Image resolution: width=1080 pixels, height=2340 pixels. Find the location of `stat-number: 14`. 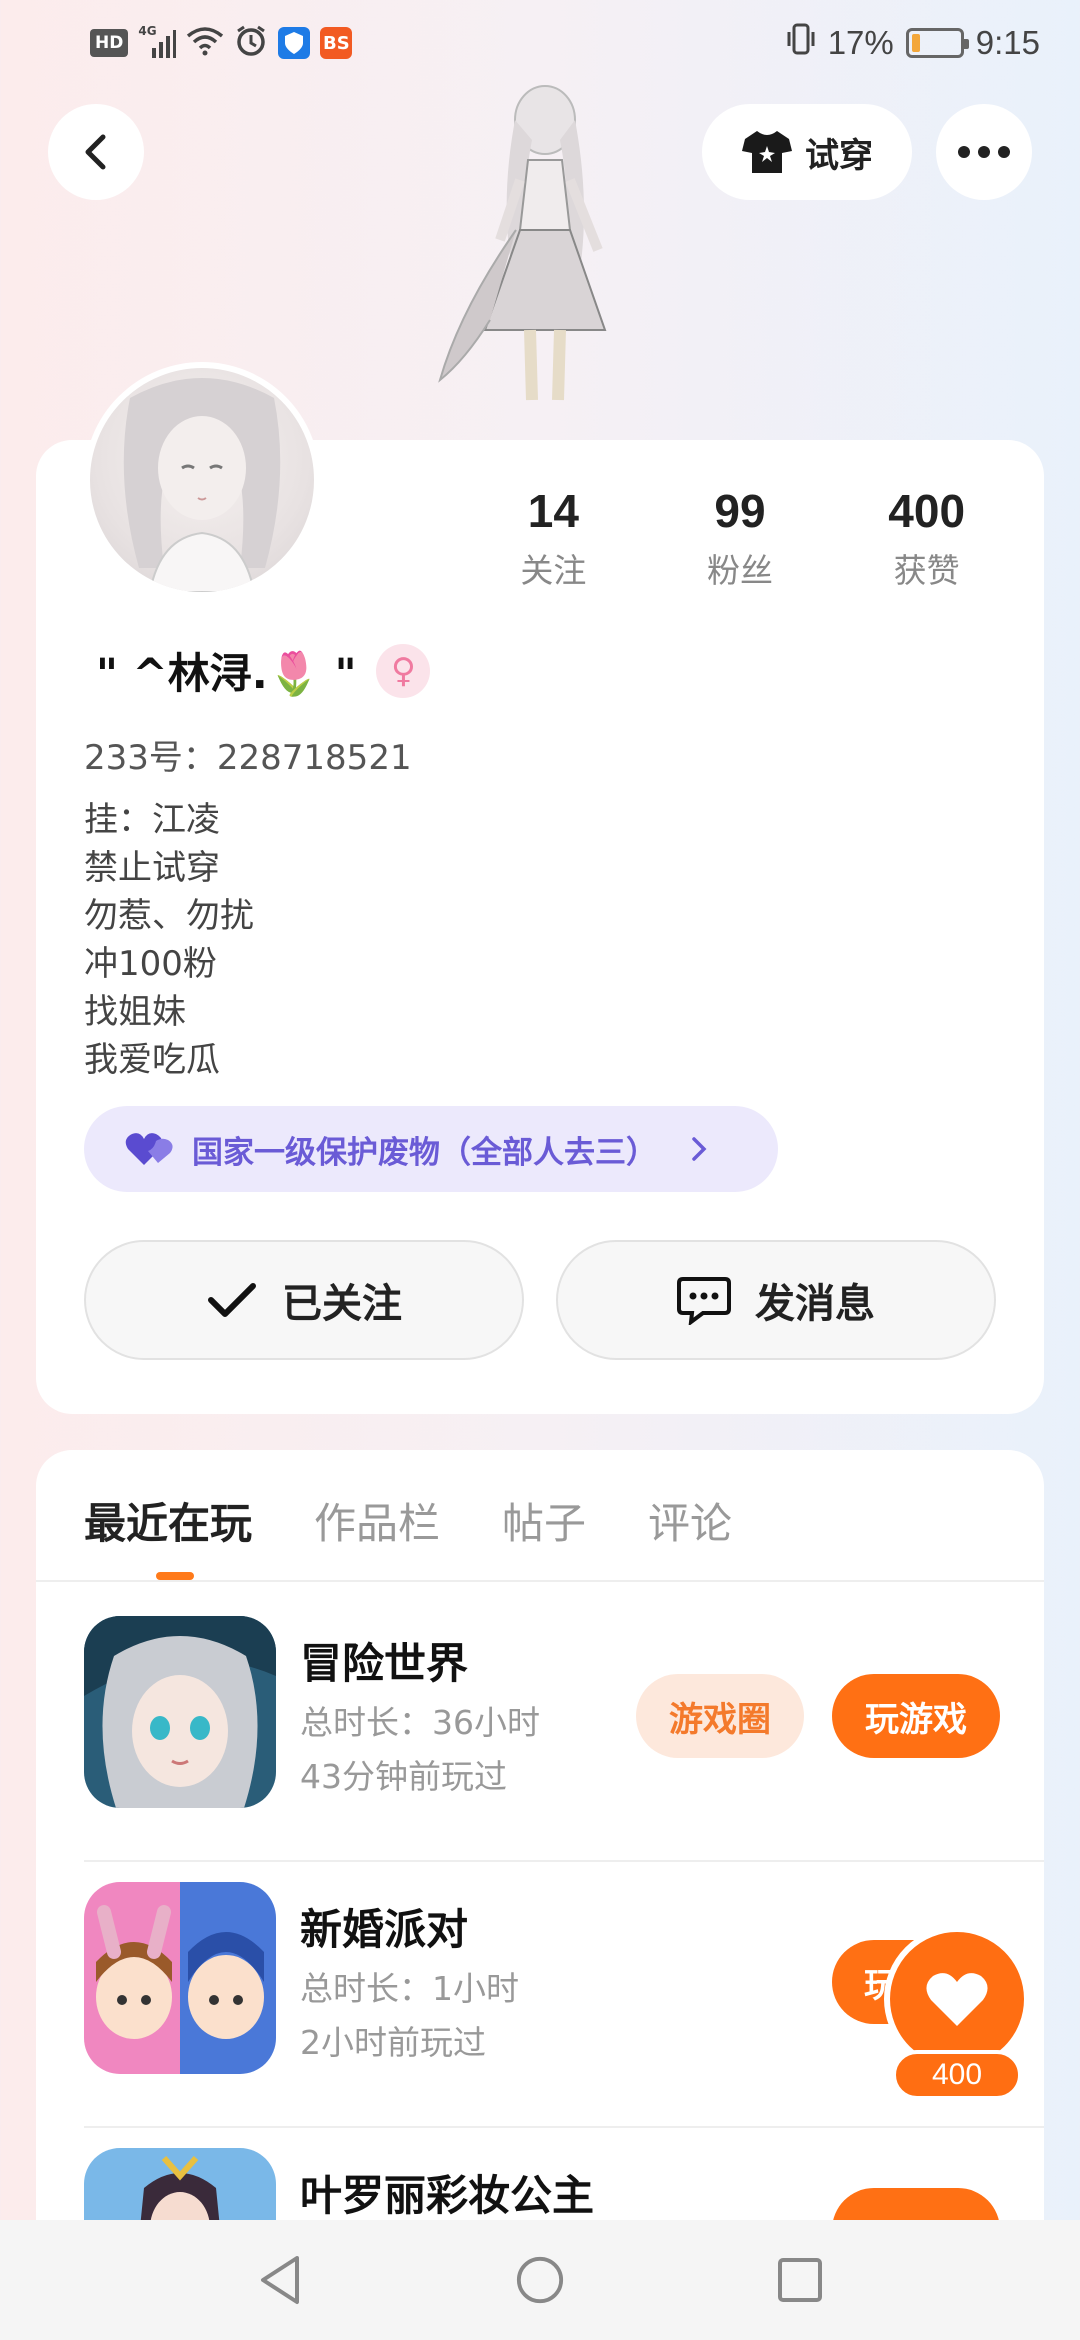

stat-number: 14 is located at coordinates (553, 511).